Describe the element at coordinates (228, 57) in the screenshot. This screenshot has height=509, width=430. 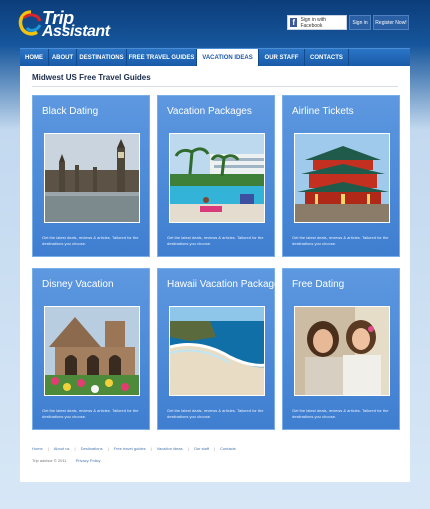
I see `nav-item-vacation-ideas: Vacation Ideas` at that location.